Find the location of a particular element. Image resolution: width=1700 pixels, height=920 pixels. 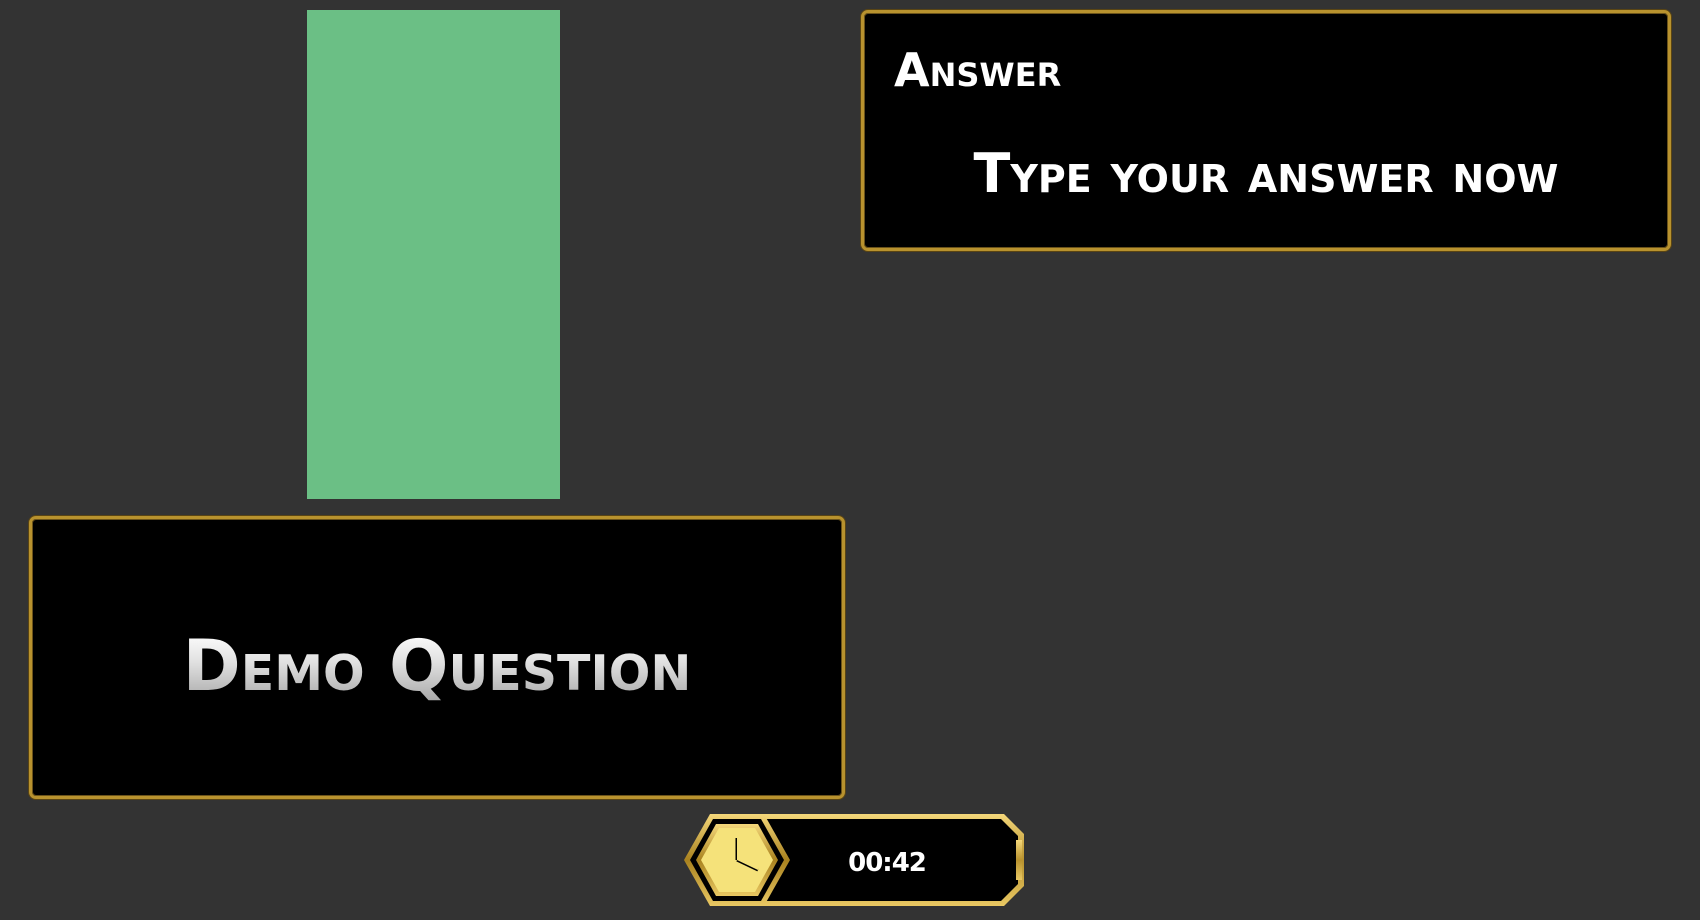

question-panel: Demo Question is located at coordinates (437, 657).